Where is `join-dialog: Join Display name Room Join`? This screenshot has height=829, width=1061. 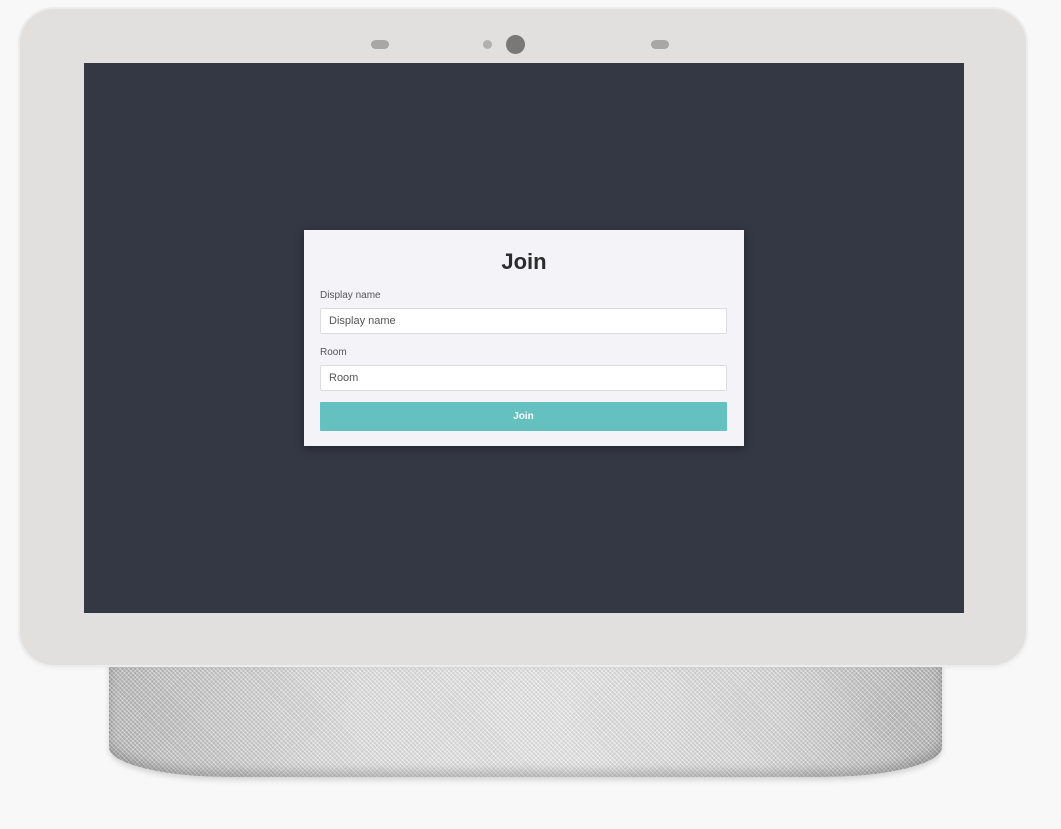
join-dialog: Join Display name Room Join is located at coordinates (524, 338).